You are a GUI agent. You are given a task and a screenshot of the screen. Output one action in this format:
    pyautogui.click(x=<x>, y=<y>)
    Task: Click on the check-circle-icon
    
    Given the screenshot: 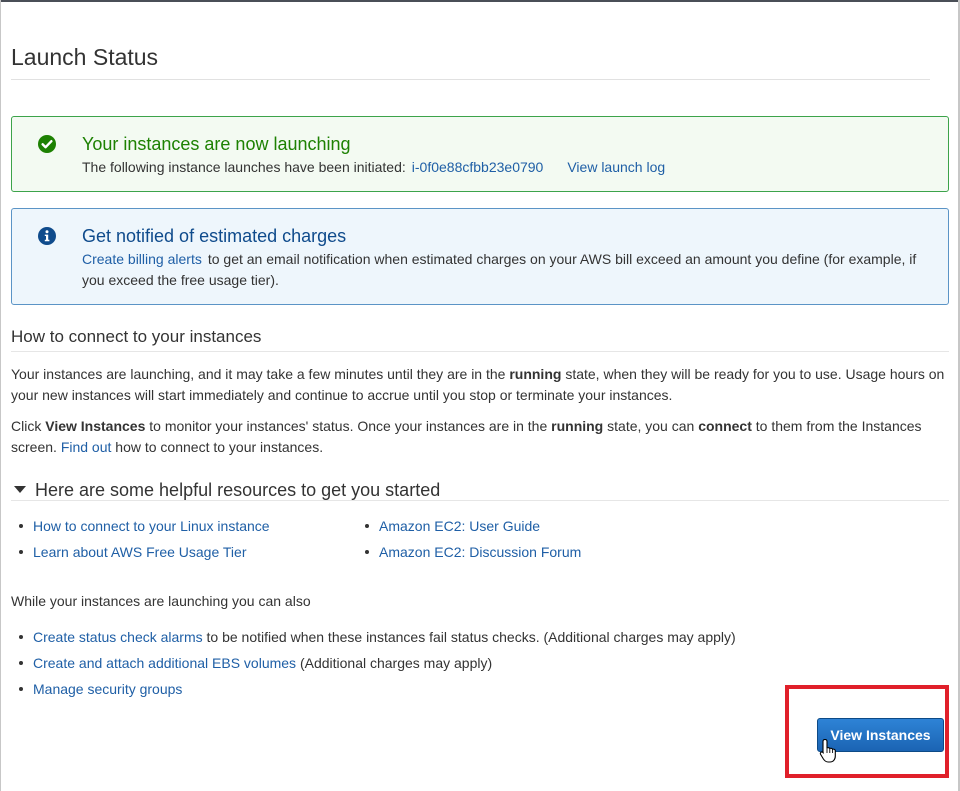 What is the action you would take?
    pyautogui.click(x=47, y=144)
    